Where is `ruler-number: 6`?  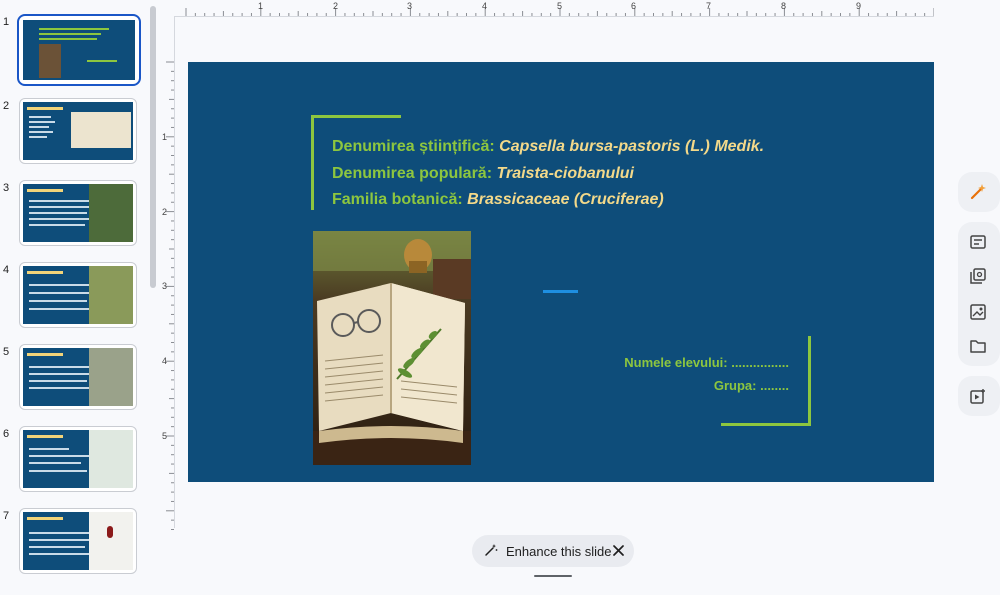
ruler-number: 6 is located at coordinates (634, 6).